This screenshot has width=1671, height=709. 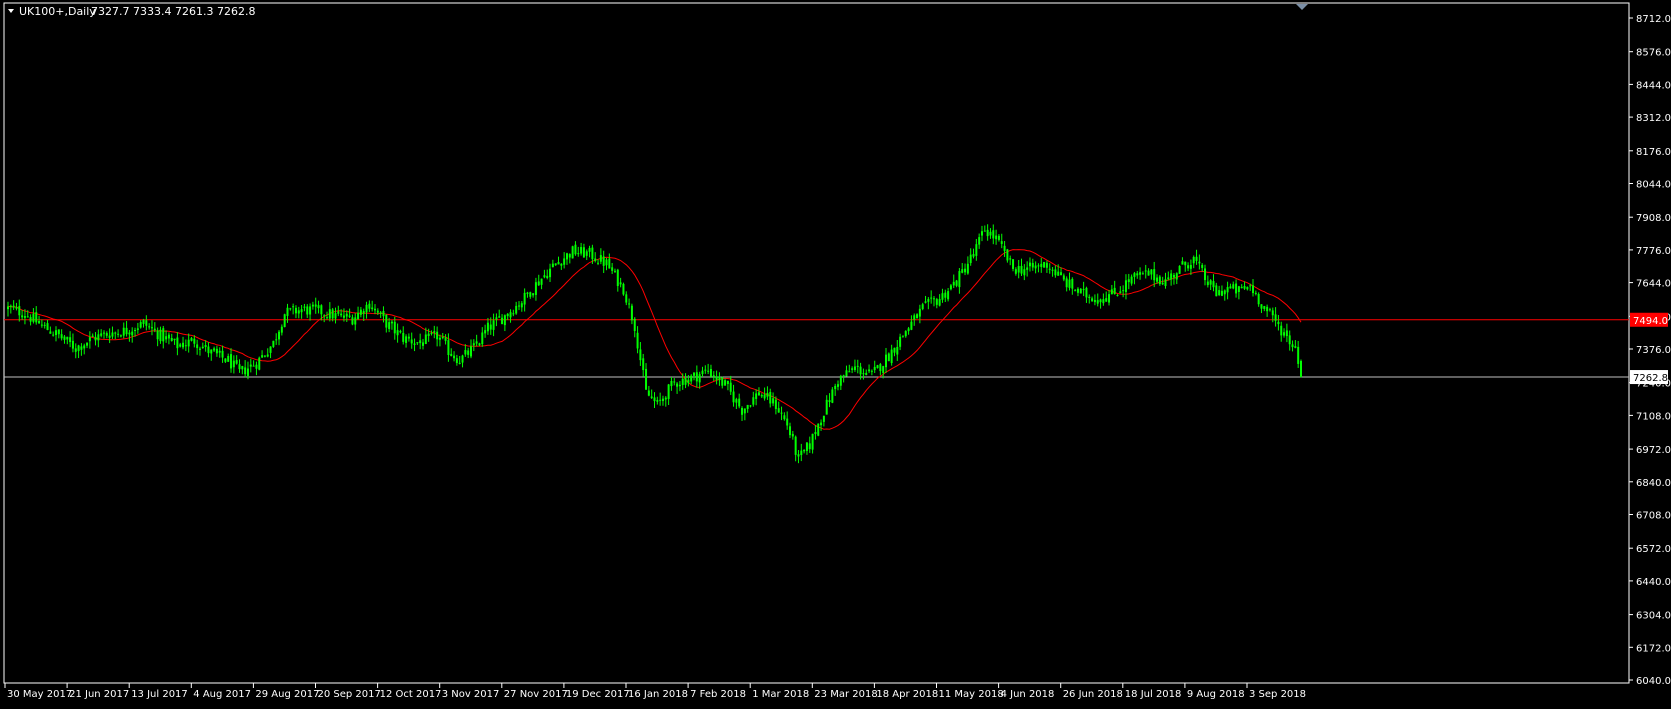 I want to click on x-tick-label: 12 Oct 2017, so click(x=411, y=694).